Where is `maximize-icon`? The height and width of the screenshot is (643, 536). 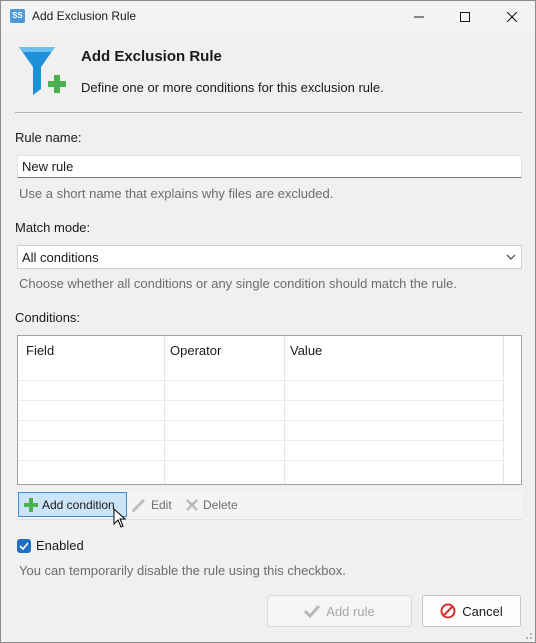 maximize-icon is located at coordinates (465, 16).